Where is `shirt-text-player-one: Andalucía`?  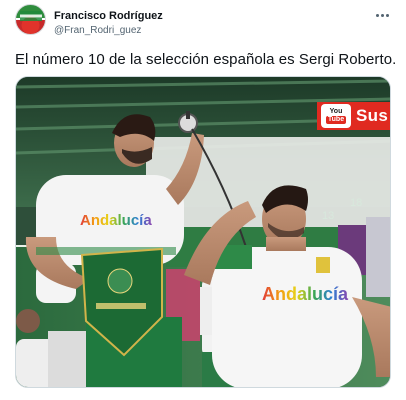 shirt-text-player-one: Andalucía is located at coordinates (116, 220).